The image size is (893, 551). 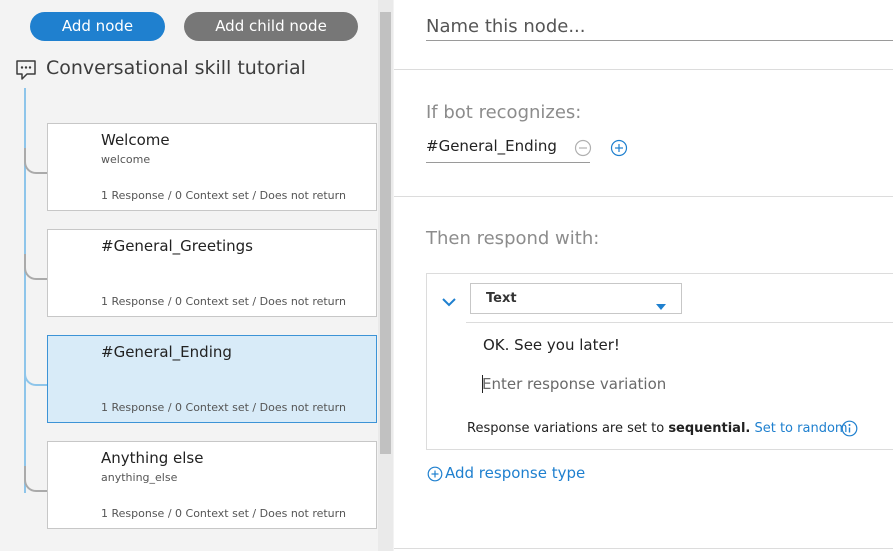 What do you see at coordinates (659, 26) in the screenshot?
I see `node-name-input` at bounding box center [659, 26].